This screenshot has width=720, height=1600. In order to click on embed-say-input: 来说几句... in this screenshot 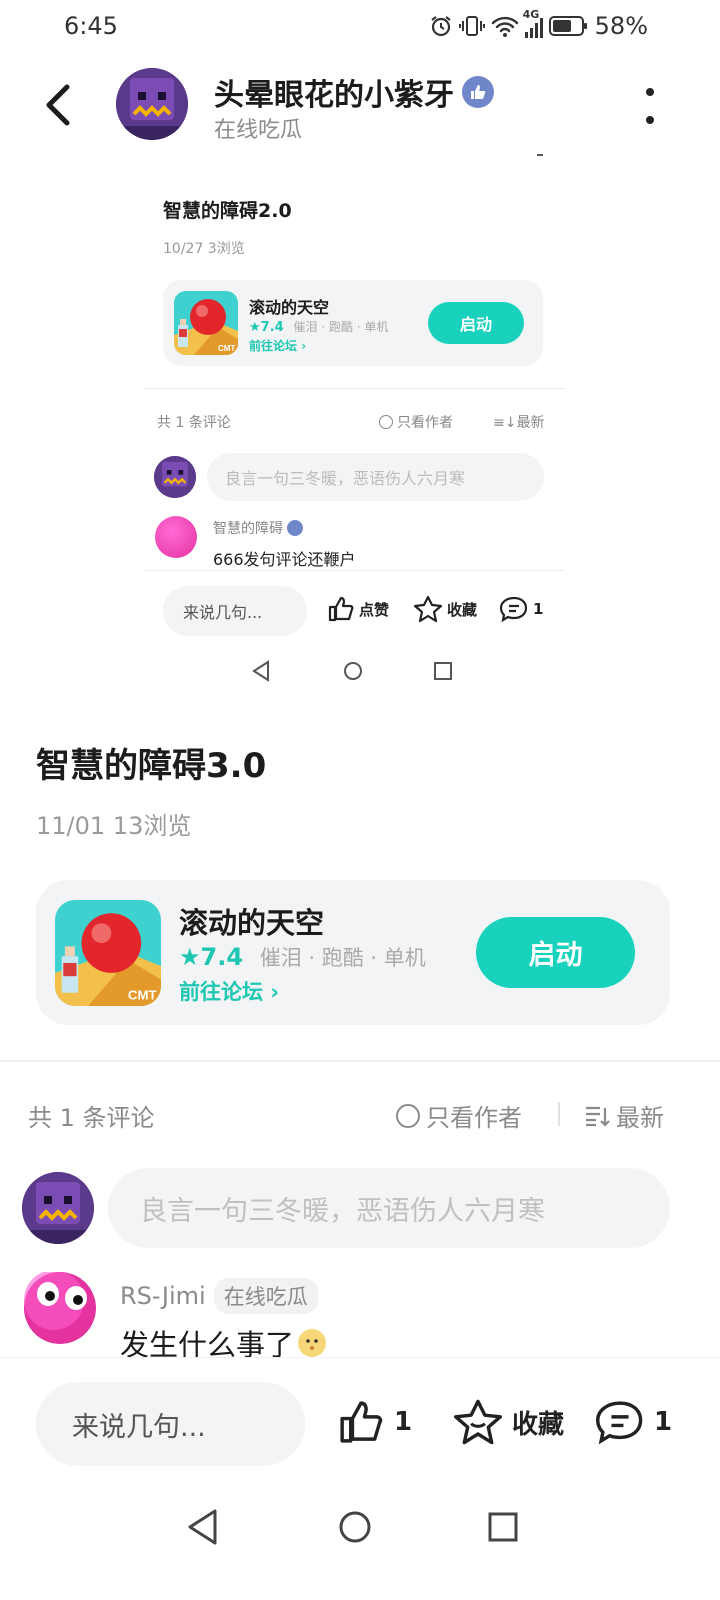, I will do `click(235, 611)`.